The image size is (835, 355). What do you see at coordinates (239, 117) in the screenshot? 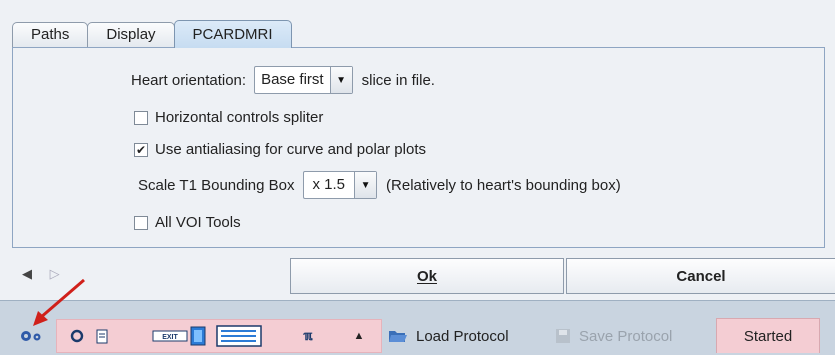
I see `horizontal-controls-label: Horizontal controls spliter` at bounding box center [239, 117].